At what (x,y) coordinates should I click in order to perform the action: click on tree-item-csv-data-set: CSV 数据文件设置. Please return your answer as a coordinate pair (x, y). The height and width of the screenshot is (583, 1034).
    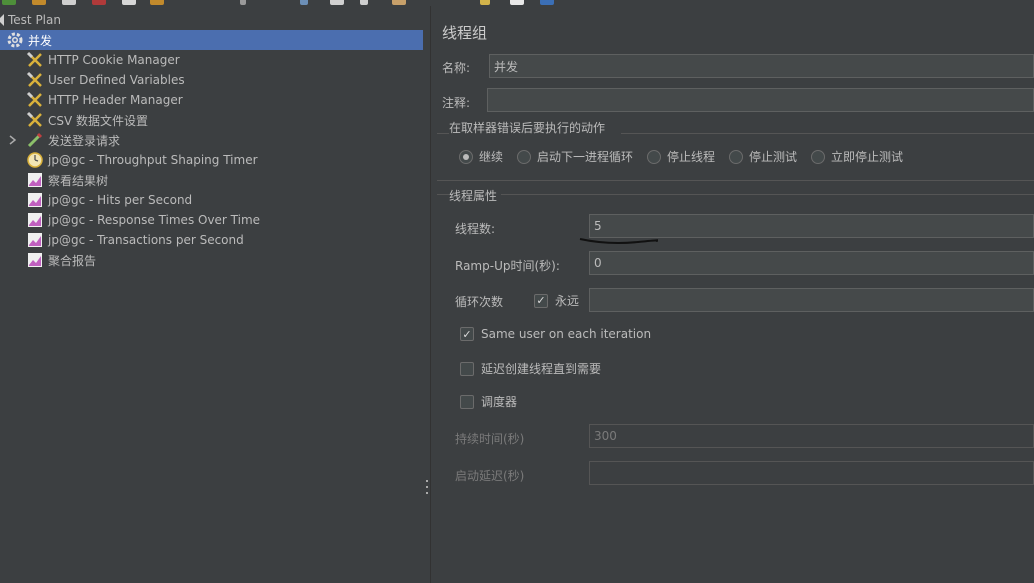
    Looking at the image, I should click on (211, 120).